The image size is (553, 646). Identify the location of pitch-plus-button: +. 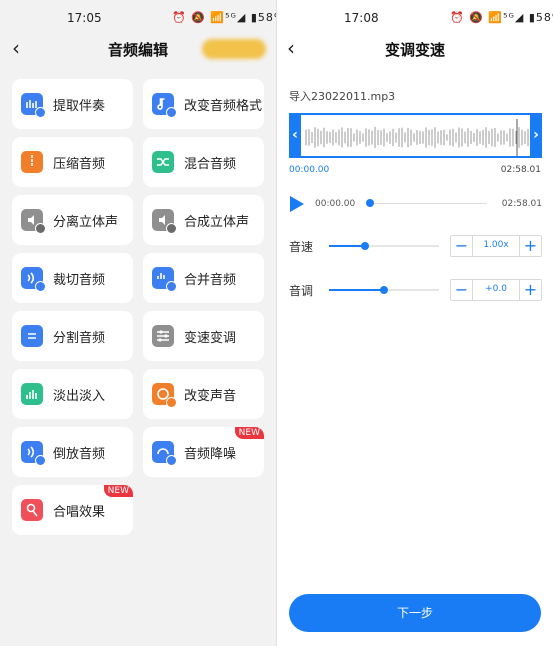
(530, 290).